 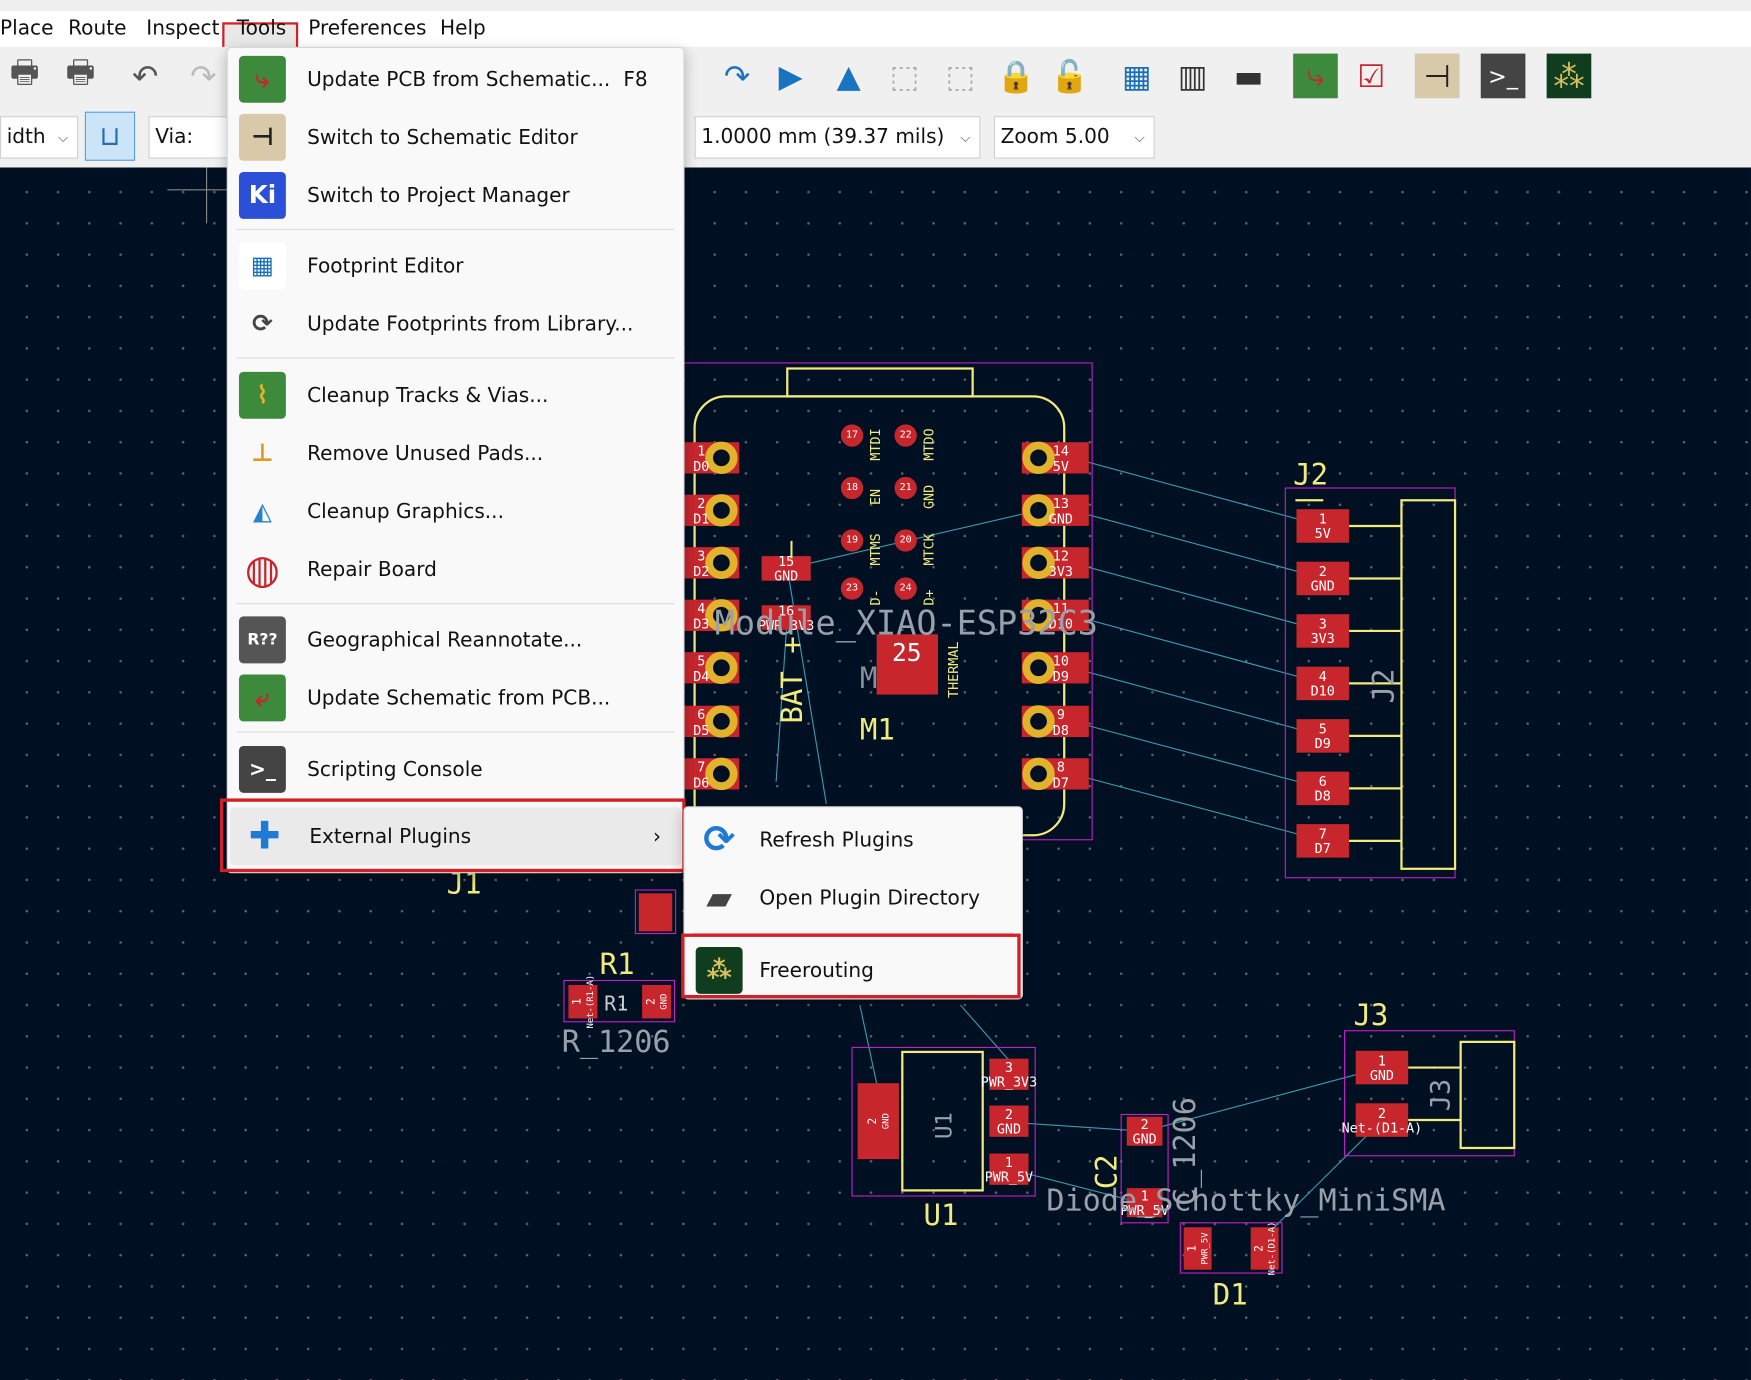 What do you see at coordinates (701, 731) in the screenshot?
I see `pad-net: D5` at bounding box center [701, 731].